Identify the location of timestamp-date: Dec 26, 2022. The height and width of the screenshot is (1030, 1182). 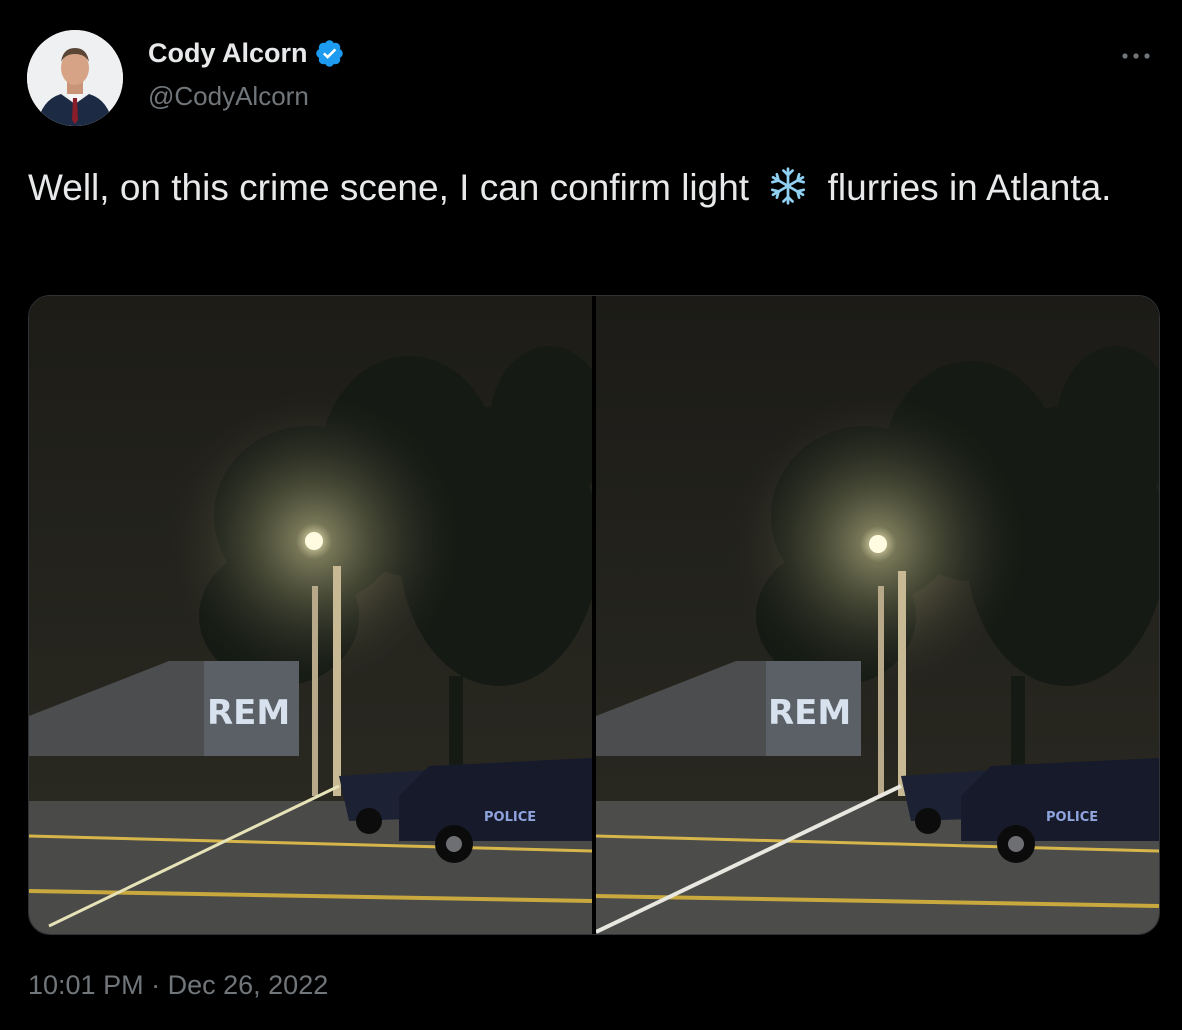
(248, 985).